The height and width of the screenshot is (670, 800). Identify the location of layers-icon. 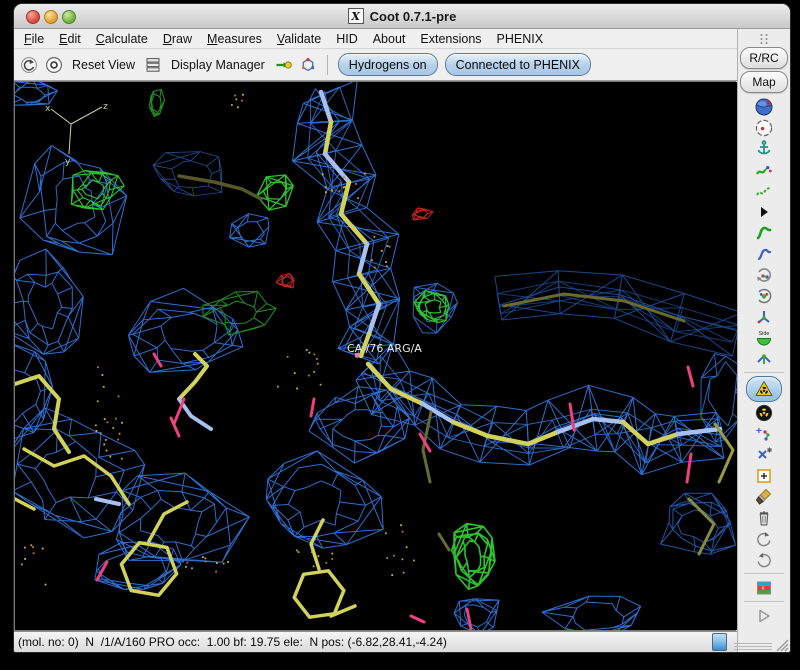
(153, 65).